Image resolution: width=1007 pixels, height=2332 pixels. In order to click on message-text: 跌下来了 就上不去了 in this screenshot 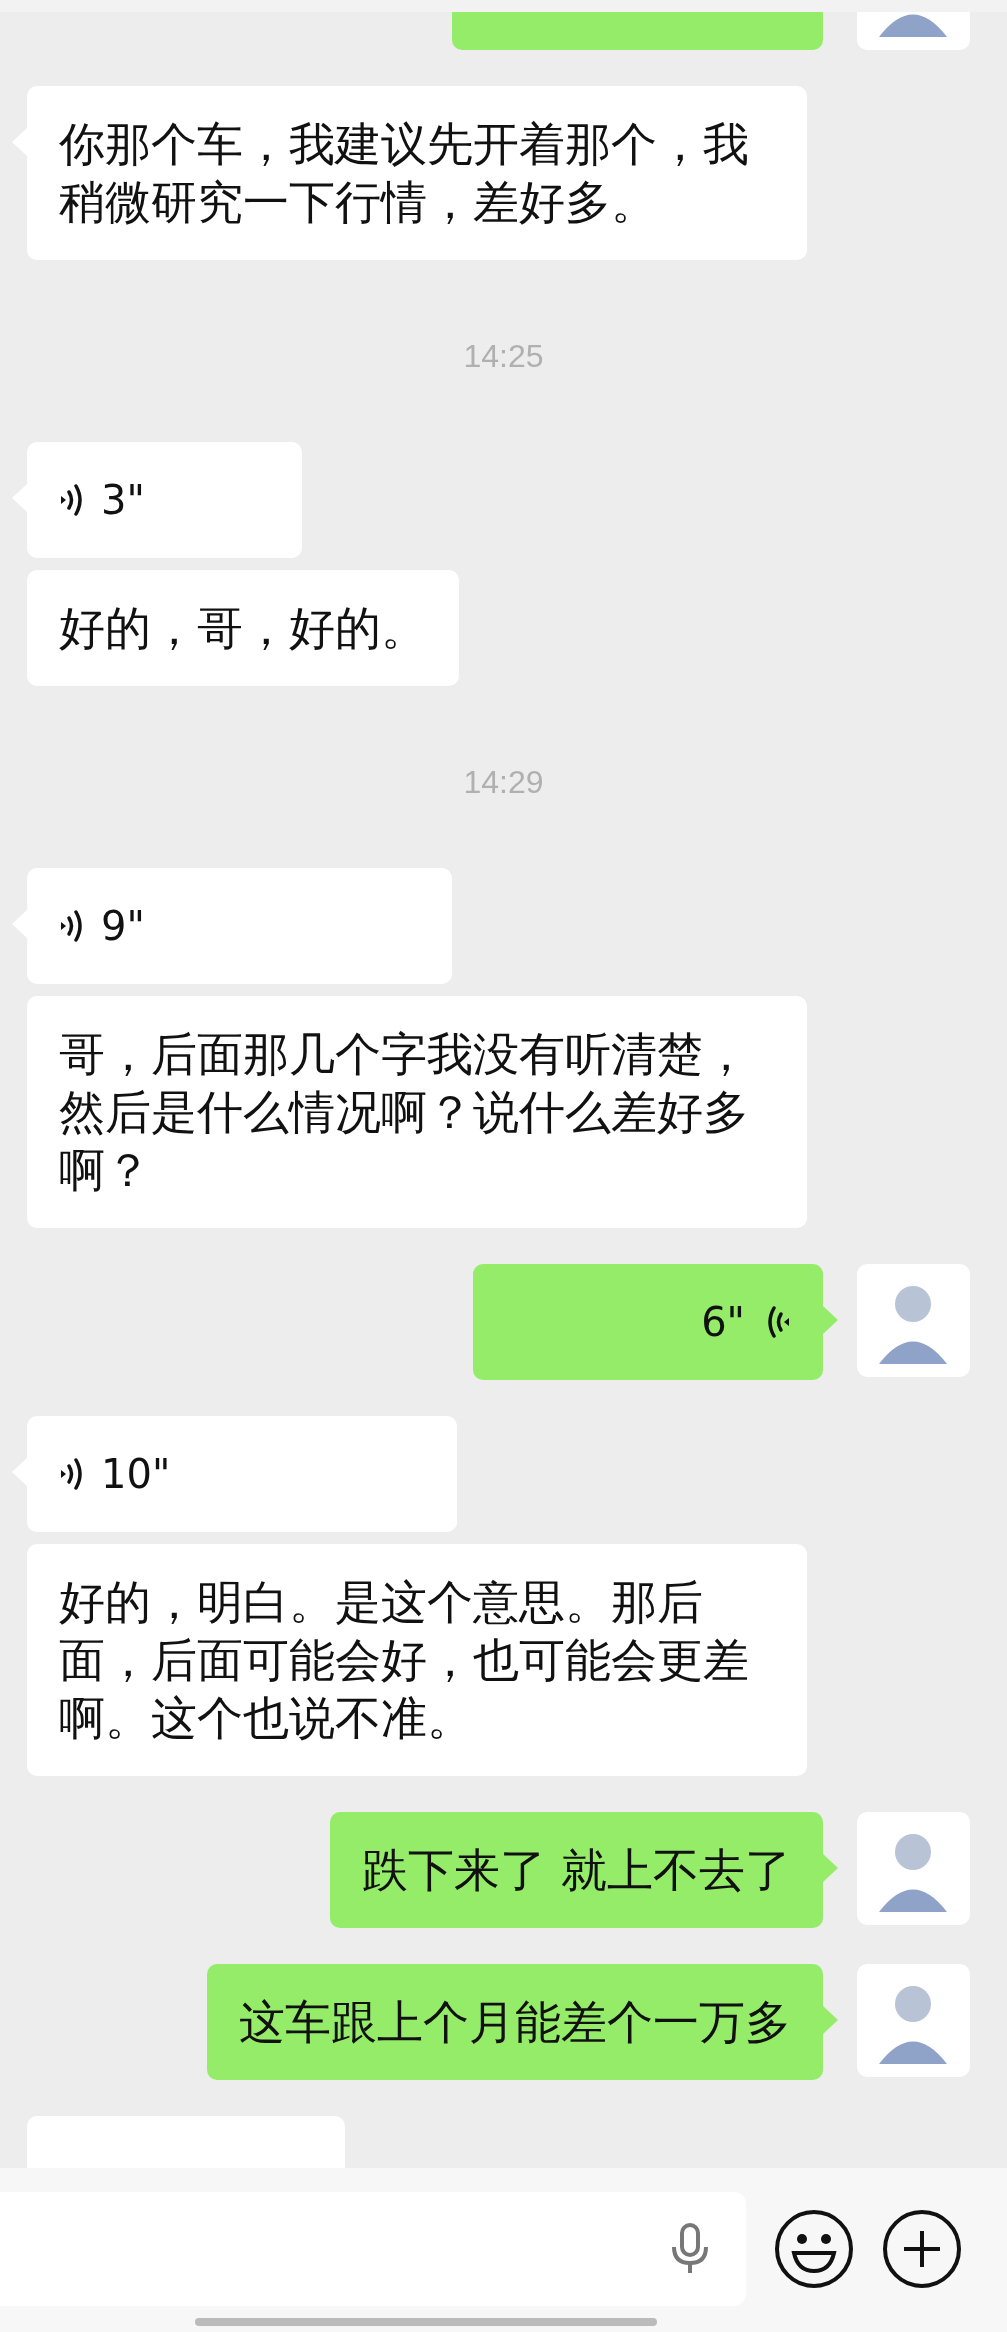, I will do `click(576, 1870)`.